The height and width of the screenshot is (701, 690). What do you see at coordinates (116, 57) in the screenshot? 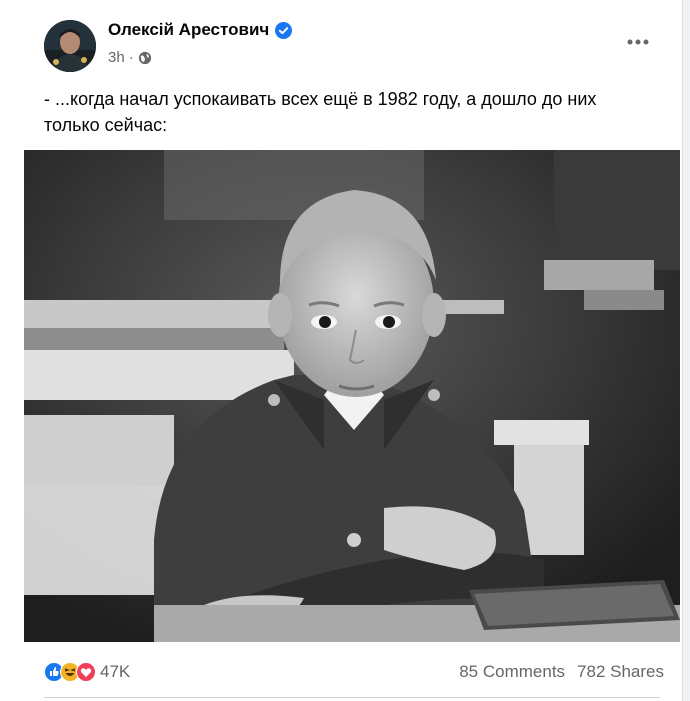
I see `post-timestamp: 3h` at bounding box center [116, 57].